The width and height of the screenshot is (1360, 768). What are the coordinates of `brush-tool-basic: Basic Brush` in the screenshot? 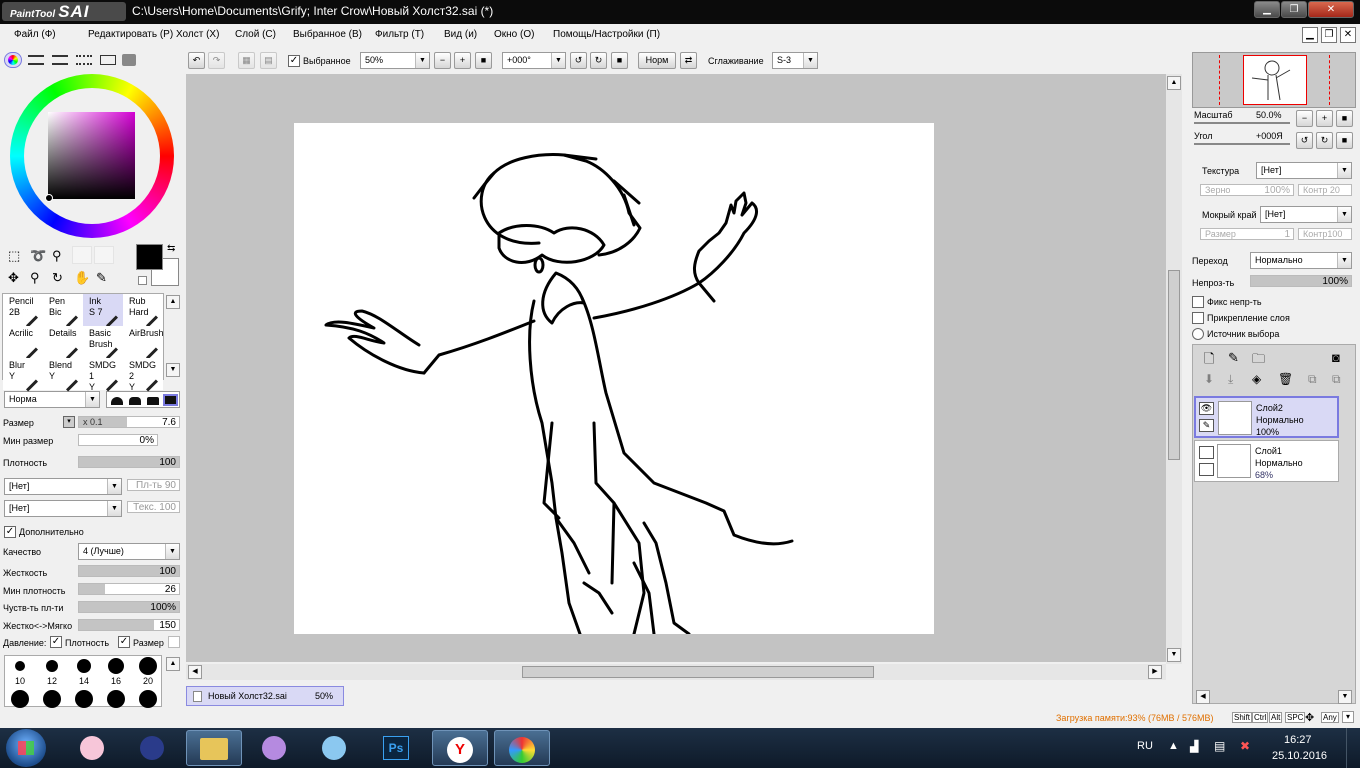 It's located at (103, 343).